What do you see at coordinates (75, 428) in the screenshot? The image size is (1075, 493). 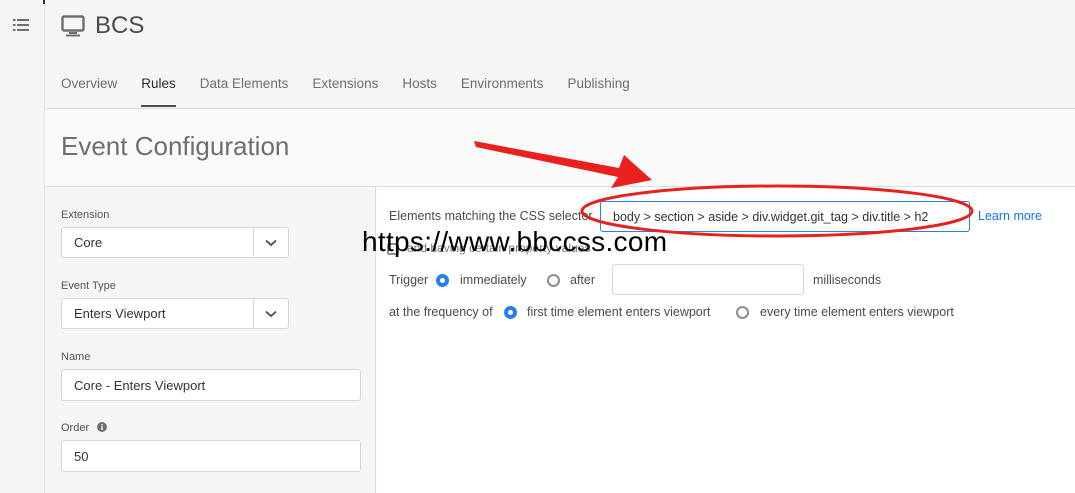 I see `order-label: Order` at bounding box center [75, 428].